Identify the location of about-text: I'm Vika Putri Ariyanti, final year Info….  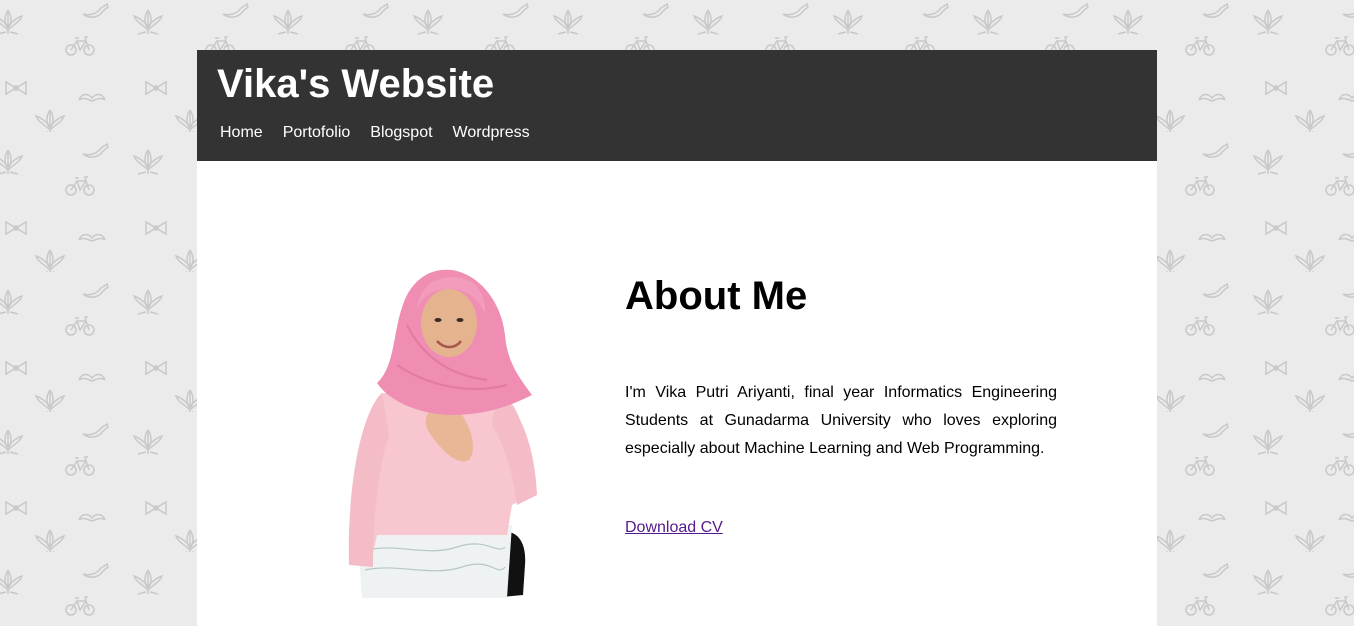
(841, 420).